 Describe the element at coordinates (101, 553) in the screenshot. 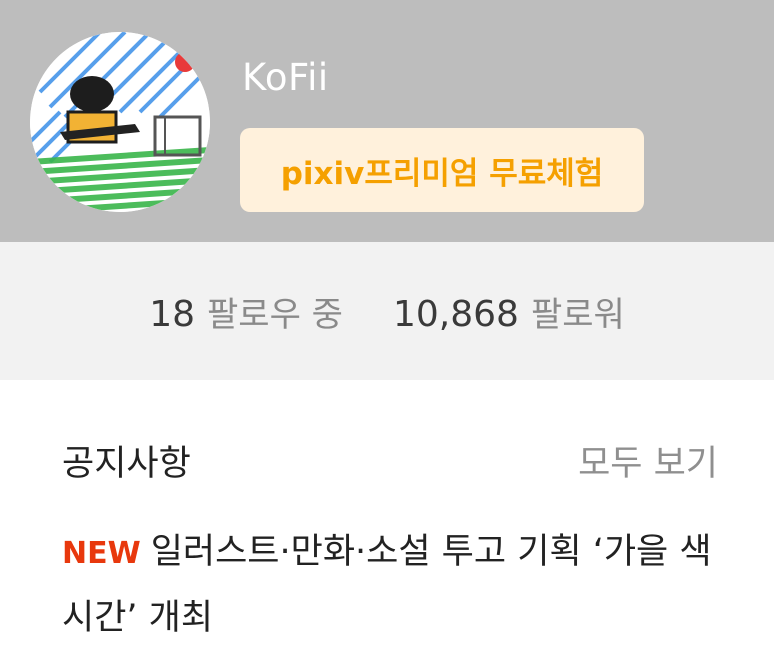

I see `new-badge: NEW` at that location.